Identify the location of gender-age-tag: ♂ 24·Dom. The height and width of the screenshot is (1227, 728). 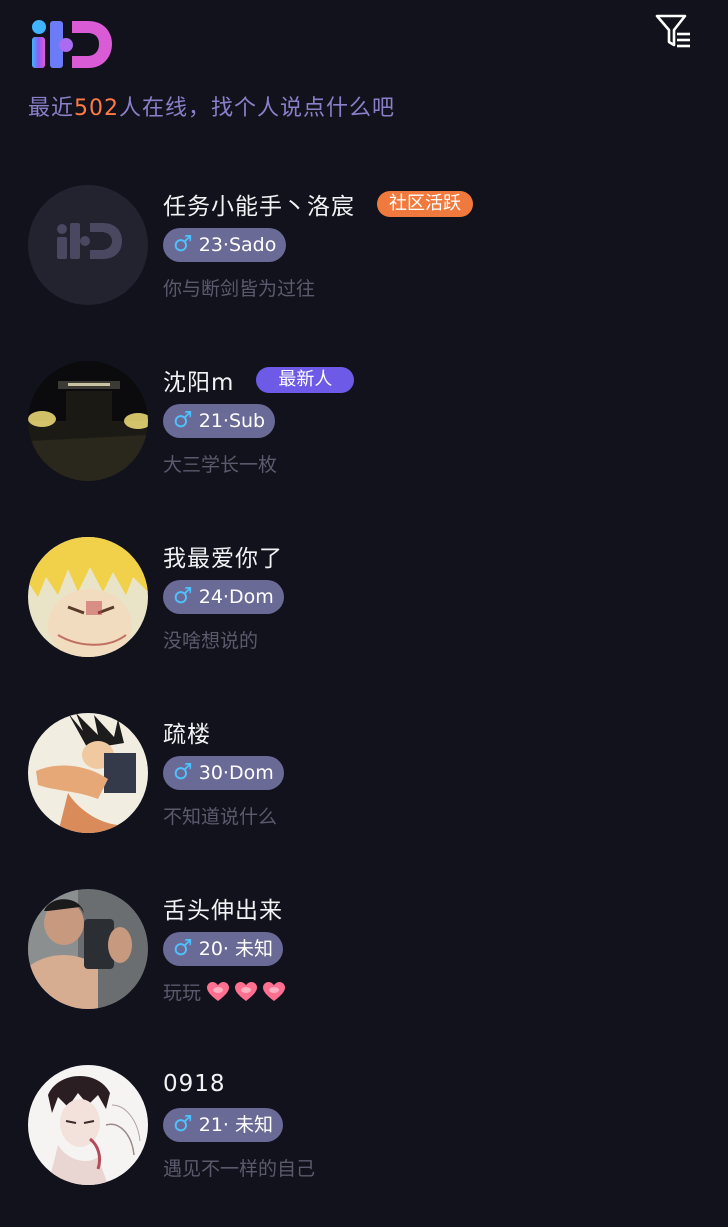
(223, 597).